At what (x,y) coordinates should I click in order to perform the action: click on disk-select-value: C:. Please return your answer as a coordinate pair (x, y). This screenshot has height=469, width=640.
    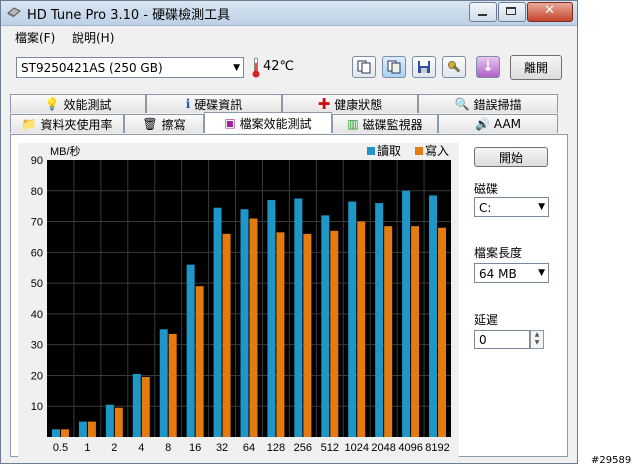
    Looking at the image, I should click on (485, 208).